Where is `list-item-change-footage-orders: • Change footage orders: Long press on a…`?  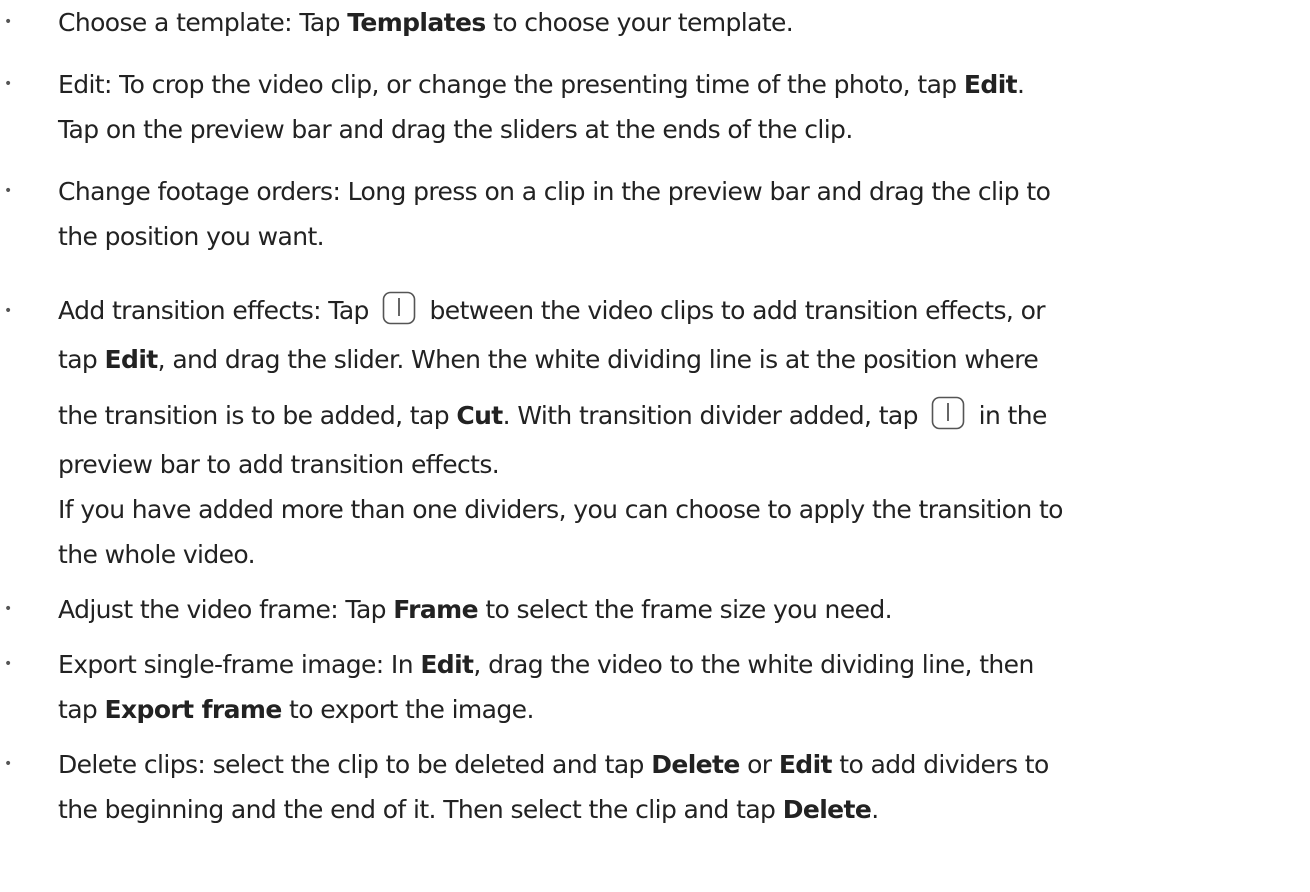
list-item-change-footage-orders: • Change footage orders: Long press on a… is located at coordinates (655, 214).